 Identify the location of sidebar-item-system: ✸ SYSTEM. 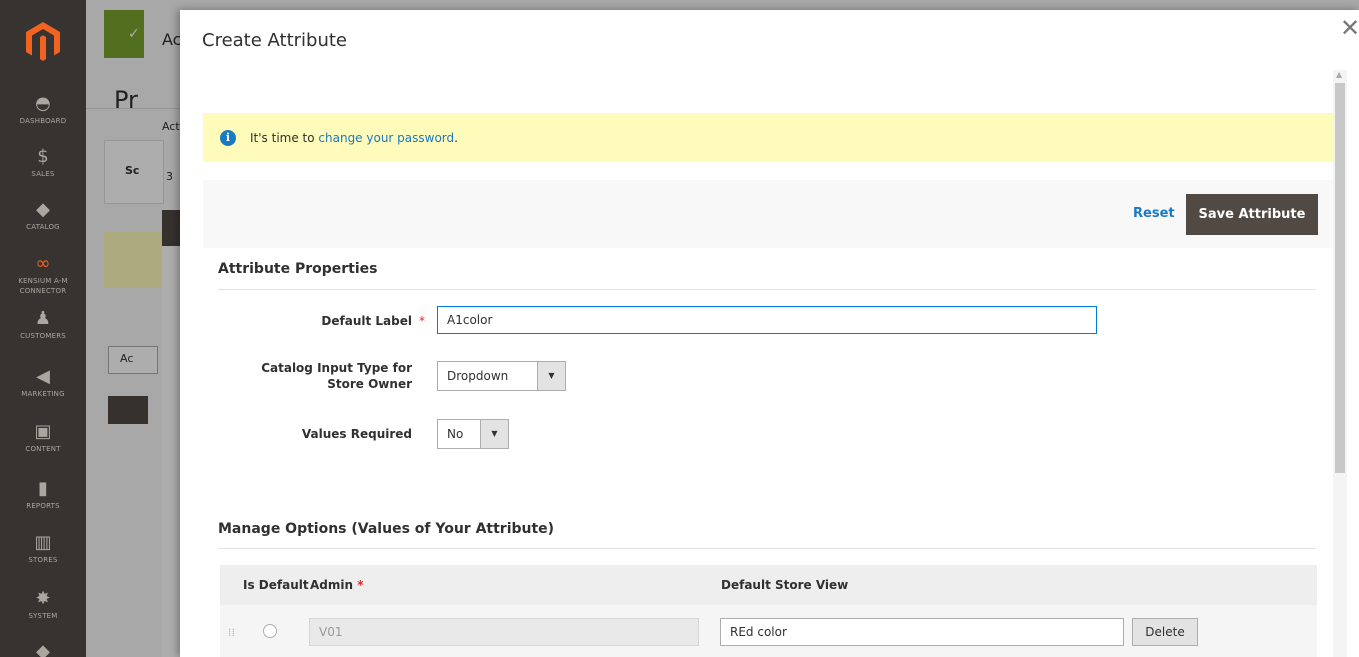
(43, 604).